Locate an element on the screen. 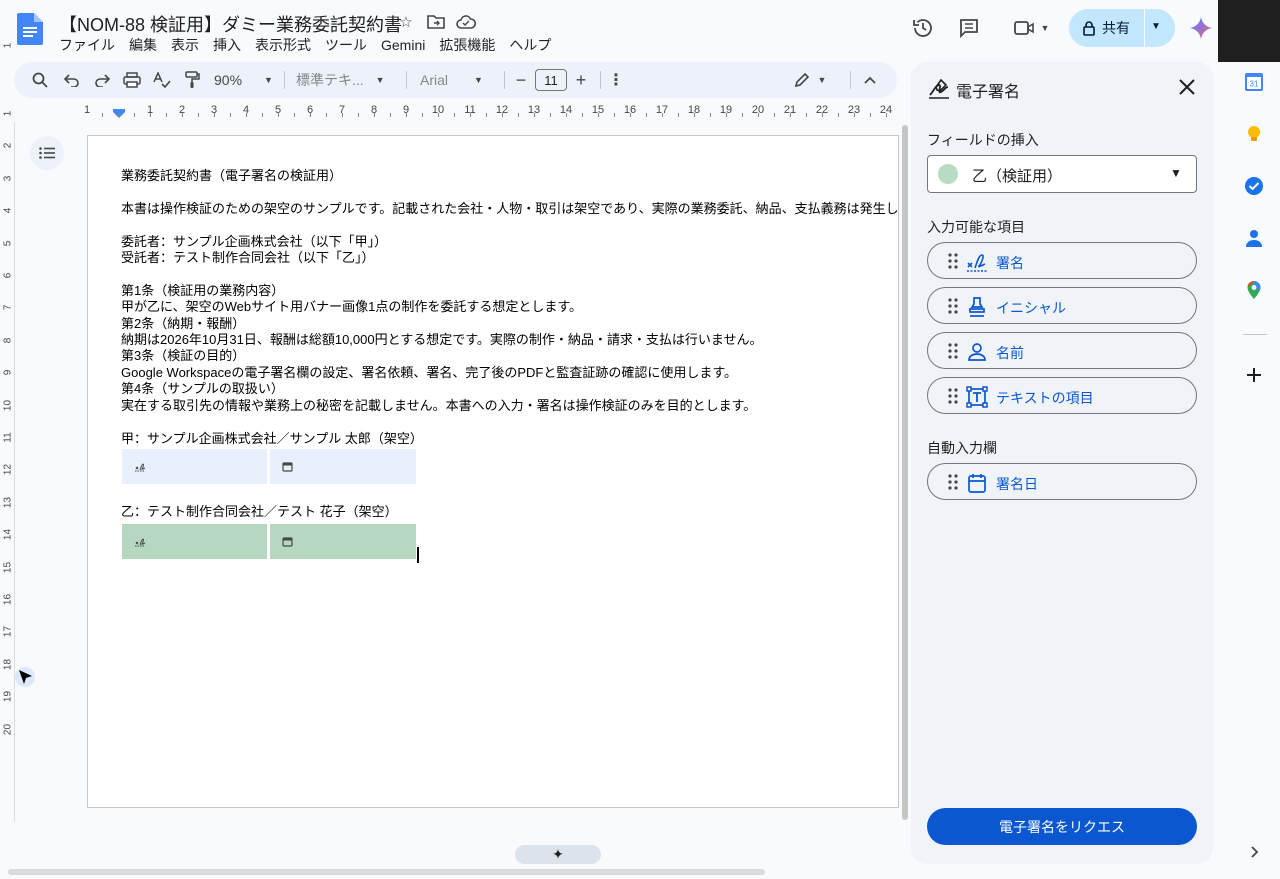 The height and width of the screenshot is (879, 1280). signer-select: 乙（検証用） ▼ is located at coordinates (1062, 174).